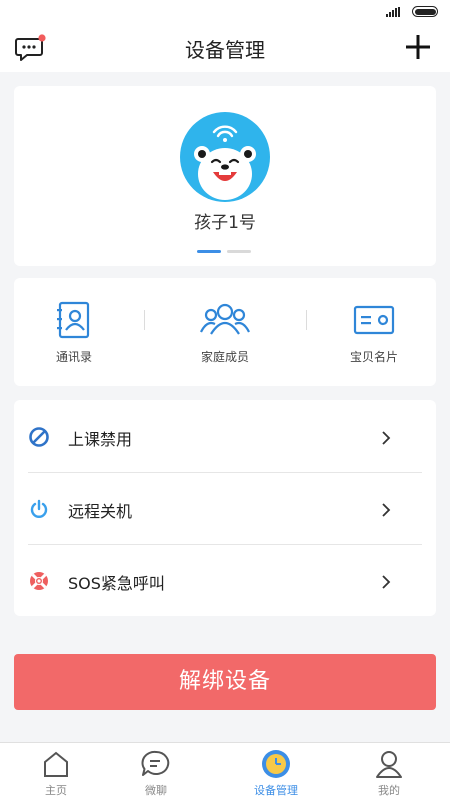  I want to click on watch-icon, so click(276, 764).